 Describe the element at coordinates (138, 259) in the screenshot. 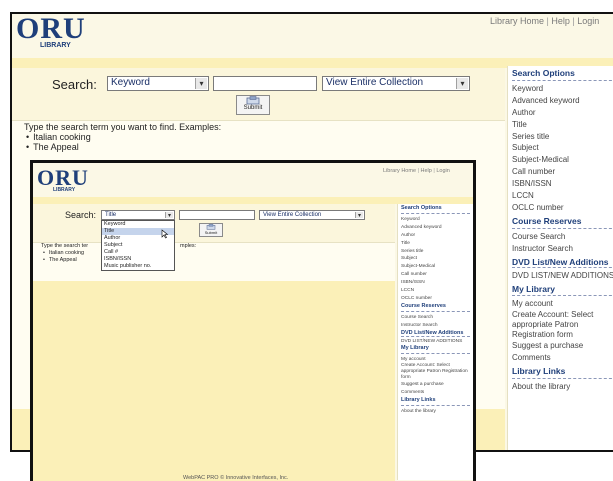

I see `dropdown-option-isbn-issn: ISBN/ISSN` at that location.